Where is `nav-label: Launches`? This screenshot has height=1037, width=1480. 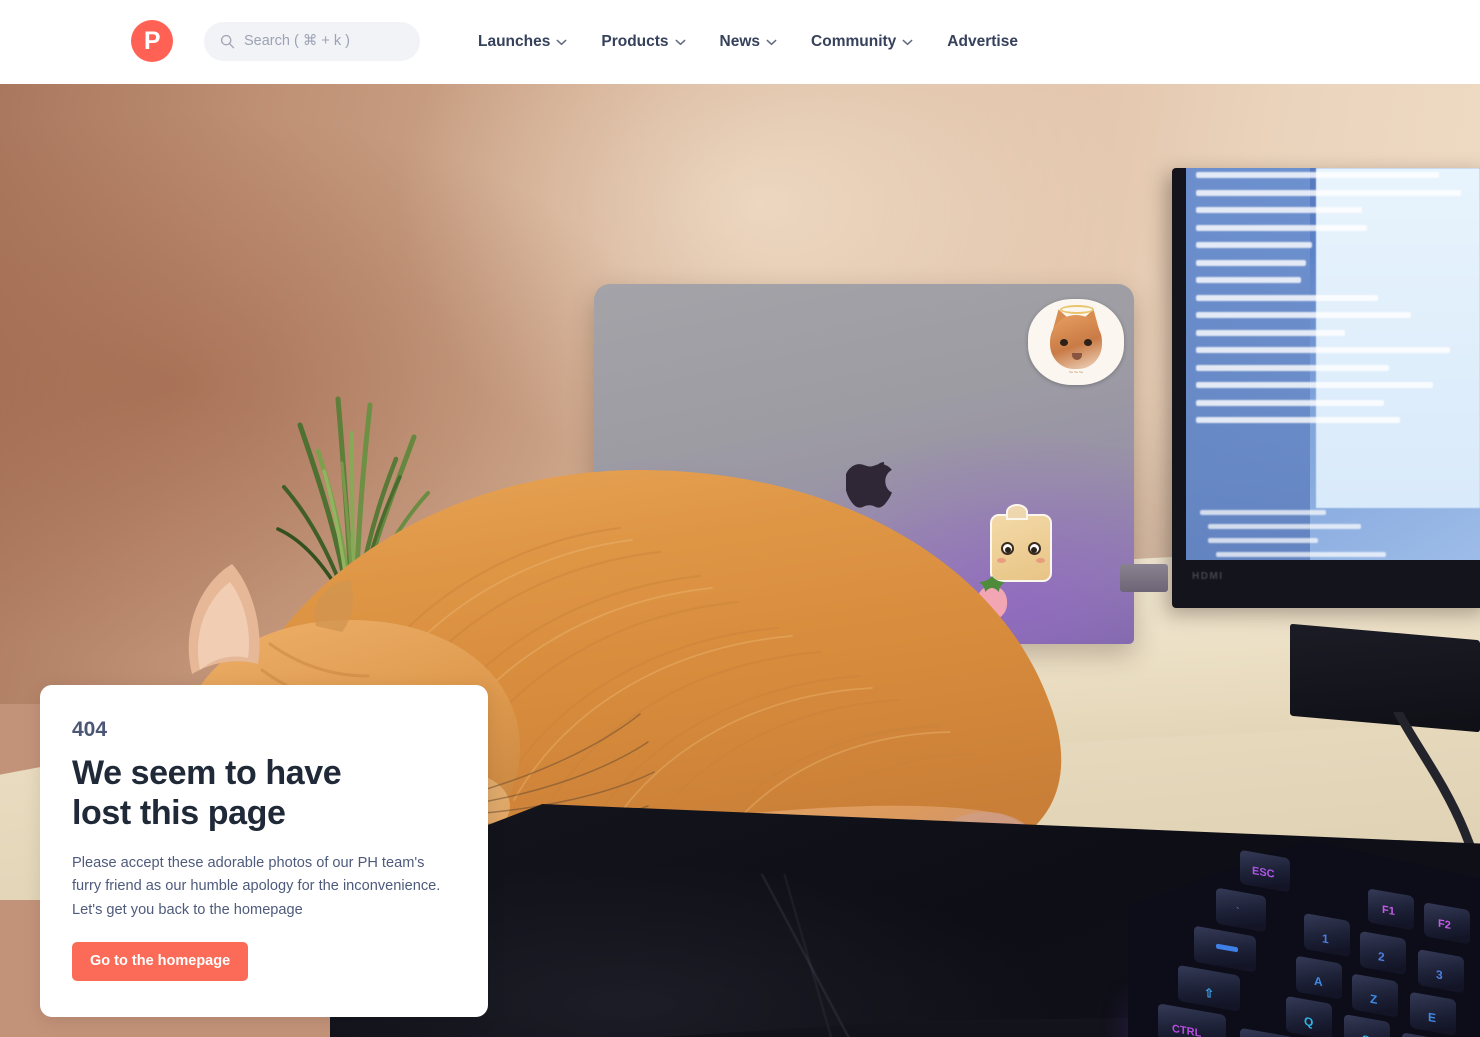
nav-label: Launches is located at coordinates (514, 42).